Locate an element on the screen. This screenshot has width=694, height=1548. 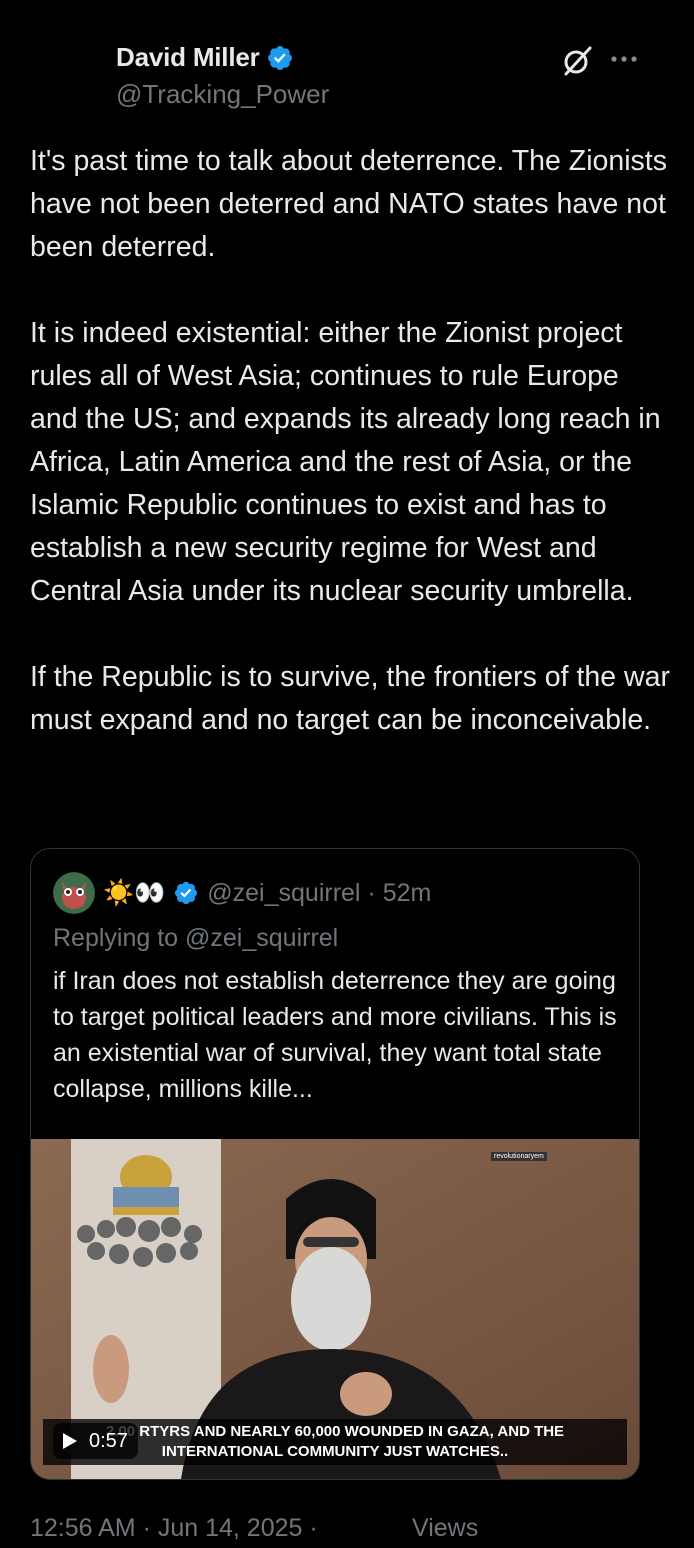
author-display-name: David Miller is located at coordinates (188, 57).